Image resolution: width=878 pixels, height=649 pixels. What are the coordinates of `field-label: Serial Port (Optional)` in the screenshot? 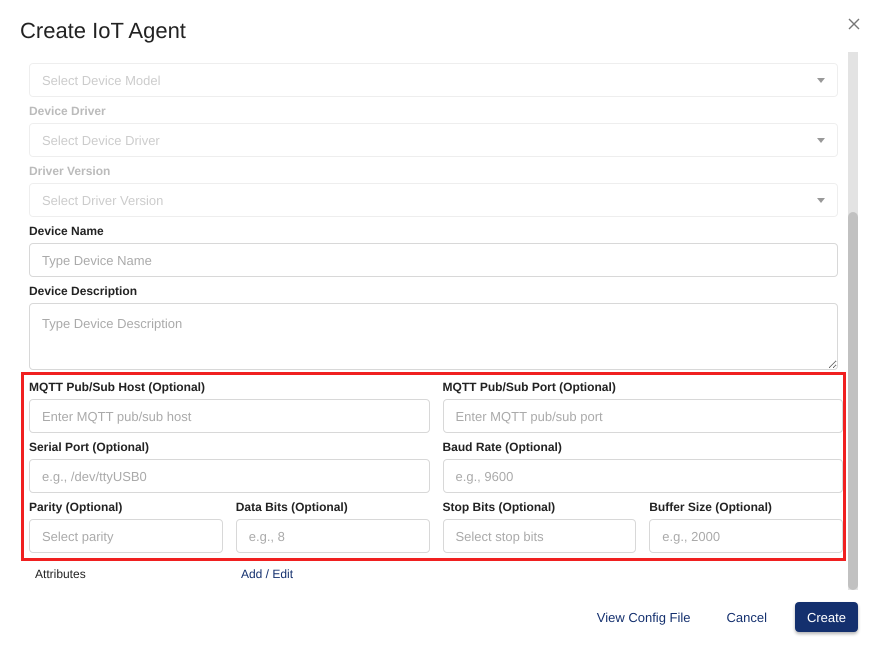 It's located at (89, 447).